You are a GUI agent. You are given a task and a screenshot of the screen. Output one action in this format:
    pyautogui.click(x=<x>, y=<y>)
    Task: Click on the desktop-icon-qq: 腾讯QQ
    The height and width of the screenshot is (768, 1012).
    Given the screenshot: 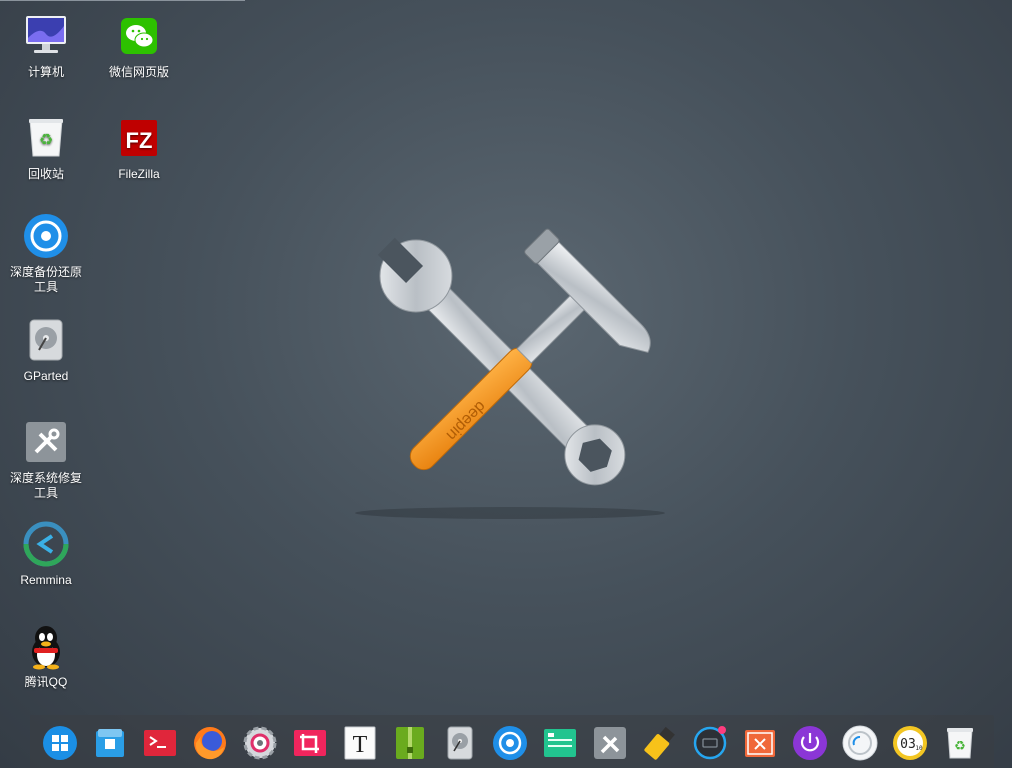 What is the action you would take?
    pyautogui.click(x=46, y=656)
    